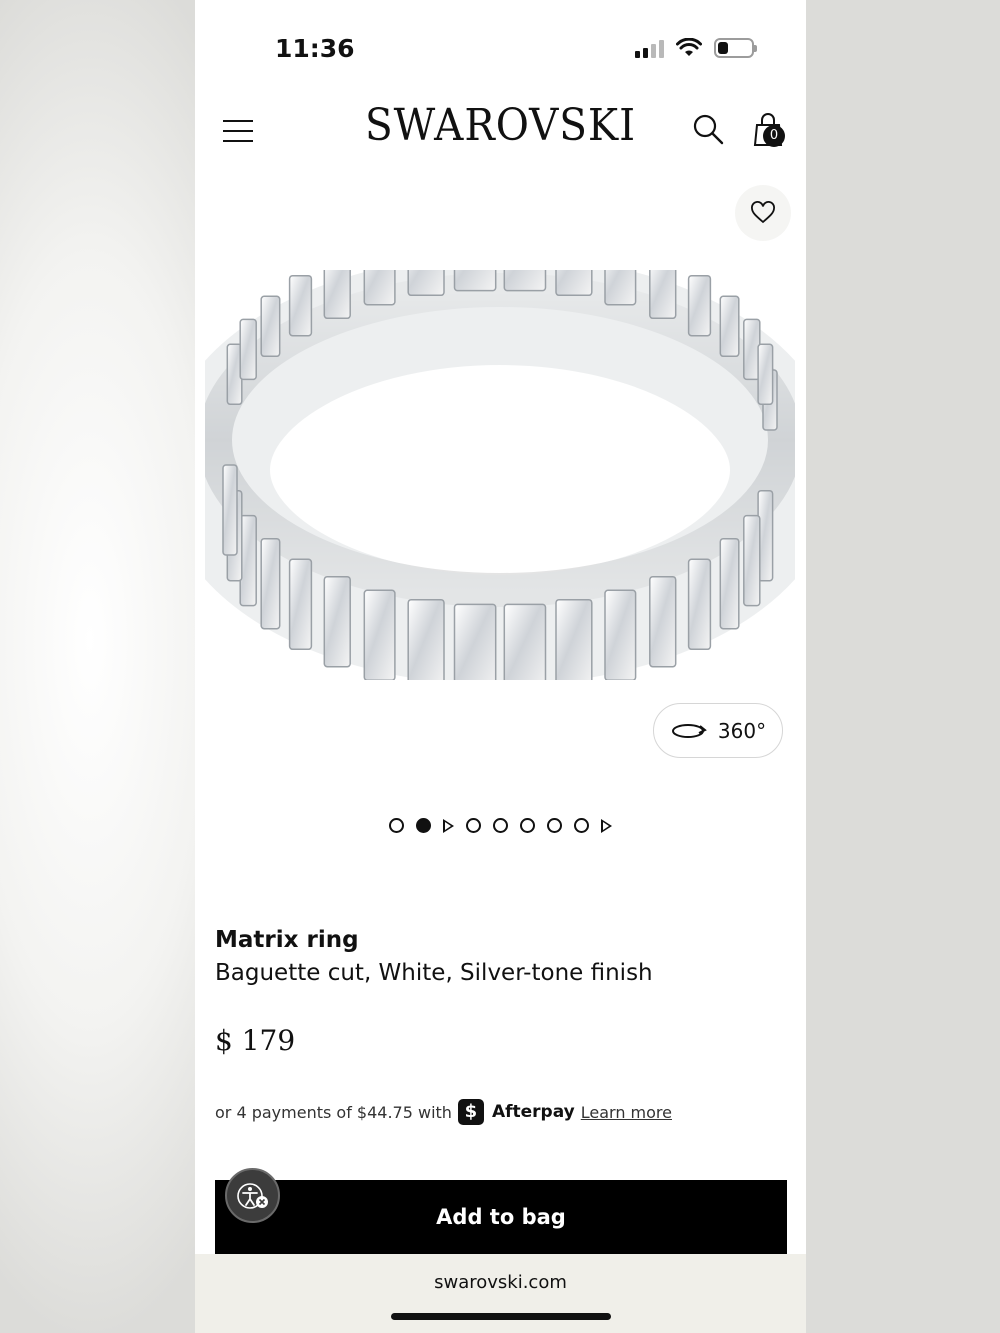  I want to click on accessibility-icon, so click(252, 1195).